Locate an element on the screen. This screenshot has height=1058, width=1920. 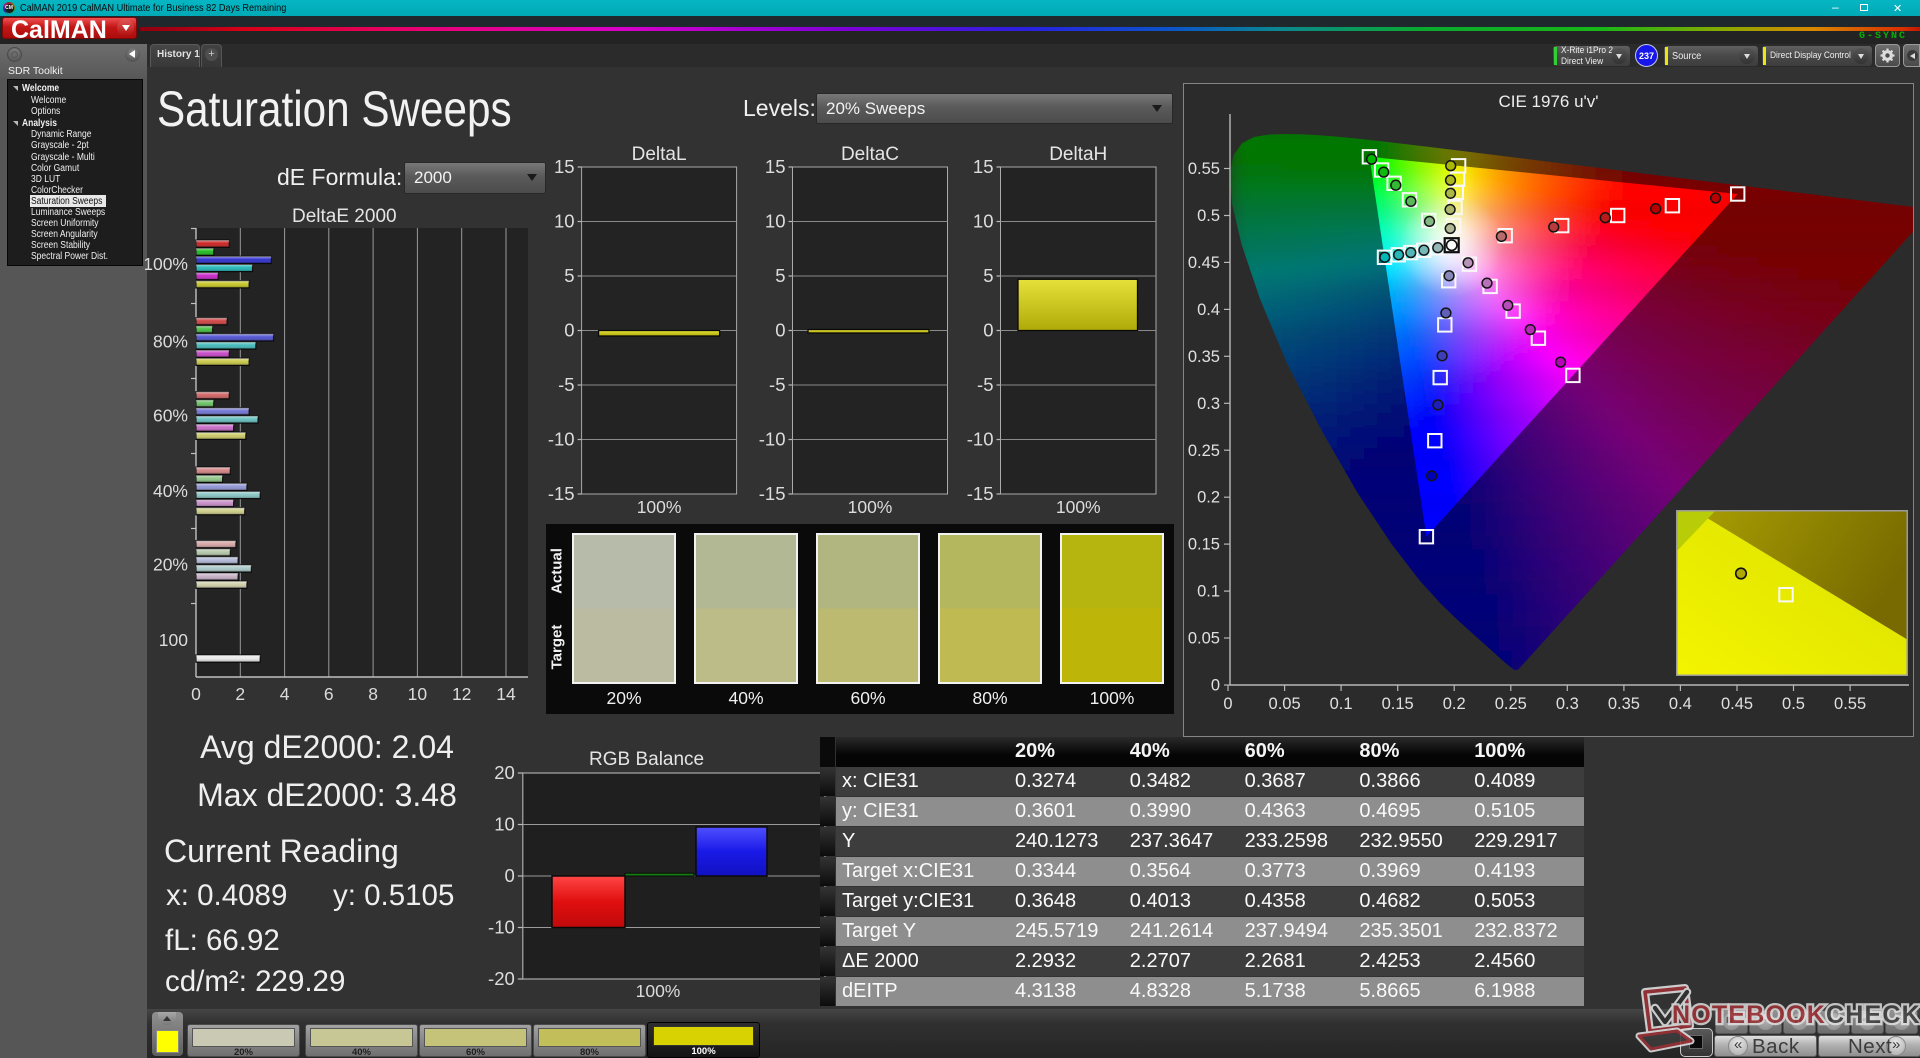
svg-text: 8 is located at coordinates (373, 694).